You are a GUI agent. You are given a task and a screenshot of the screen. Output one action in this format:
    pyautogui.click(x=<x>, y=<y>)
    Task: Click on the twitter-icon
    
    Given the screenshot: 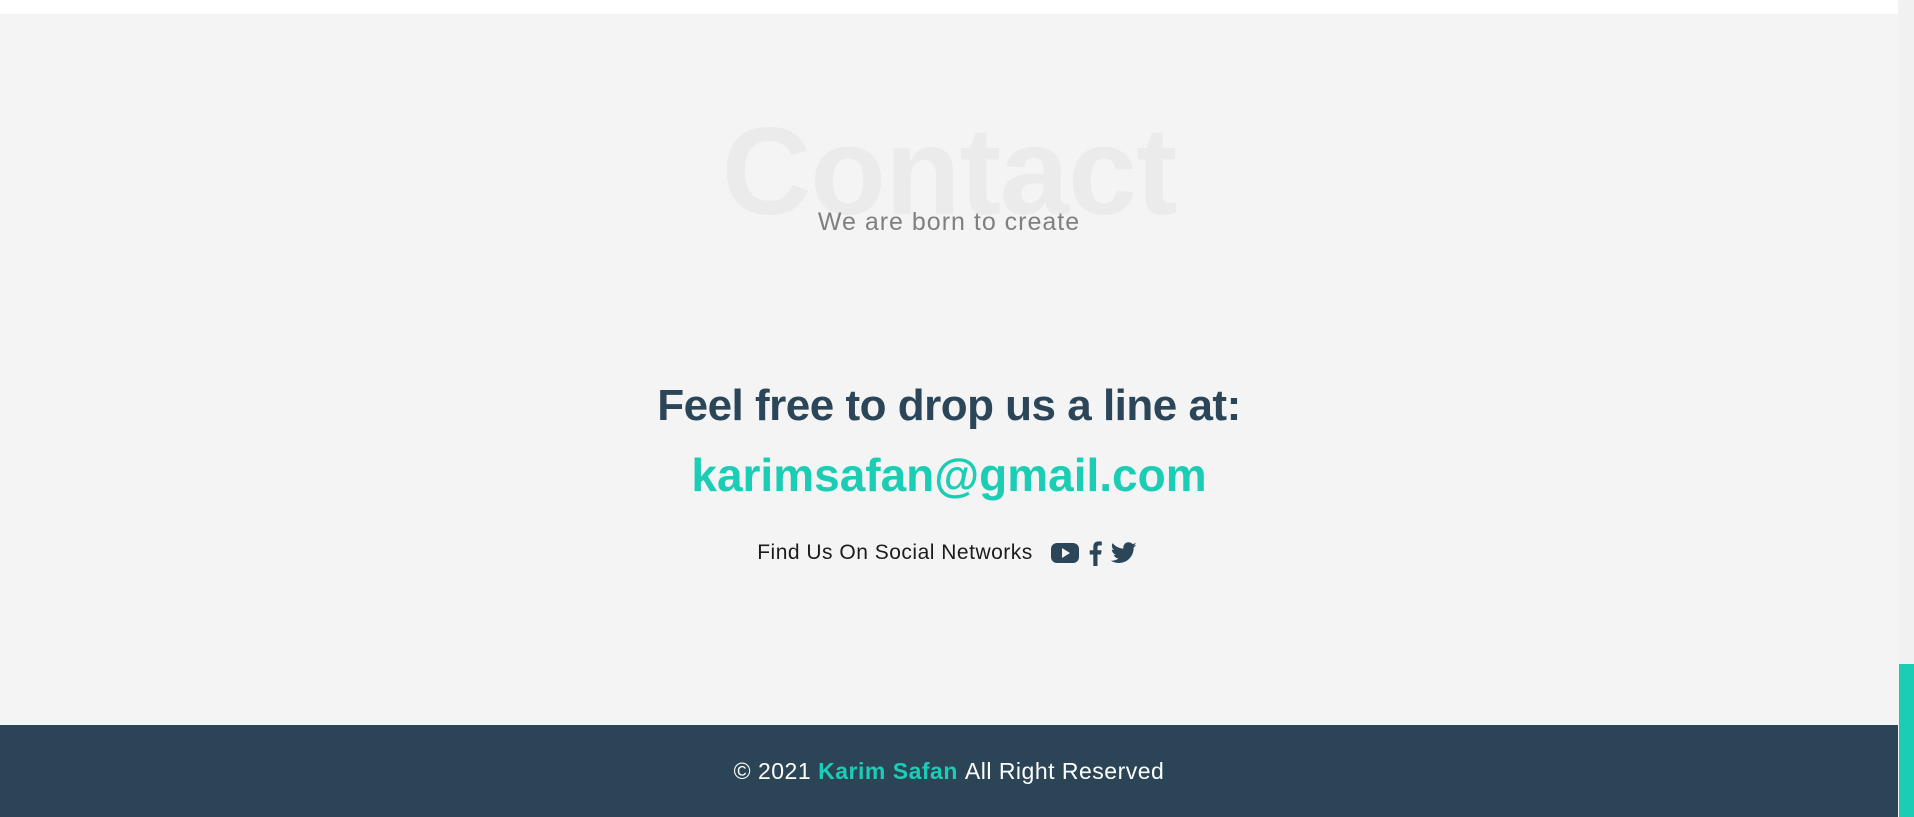 What is the action you would take?
    pyautogui.click(x=1123, y=553)
    